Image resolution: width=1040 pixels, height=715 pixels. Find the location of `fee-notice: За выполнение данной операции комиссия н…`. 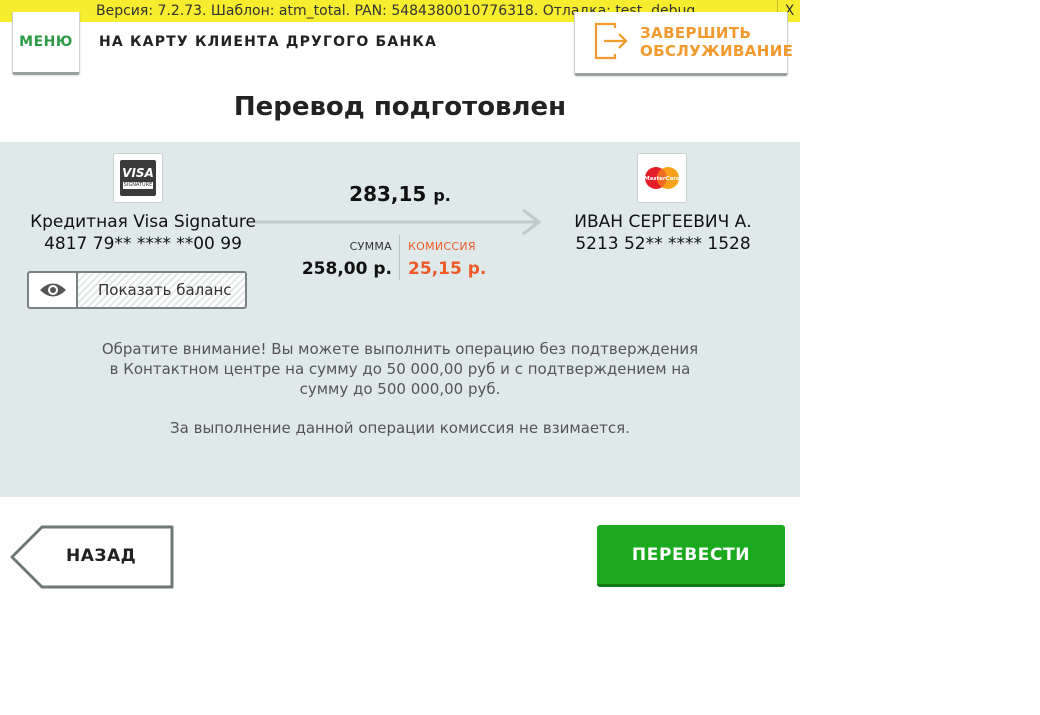

fee-notice: За выполнение данной операции комиссия н… is located at coordinates (400, 428).